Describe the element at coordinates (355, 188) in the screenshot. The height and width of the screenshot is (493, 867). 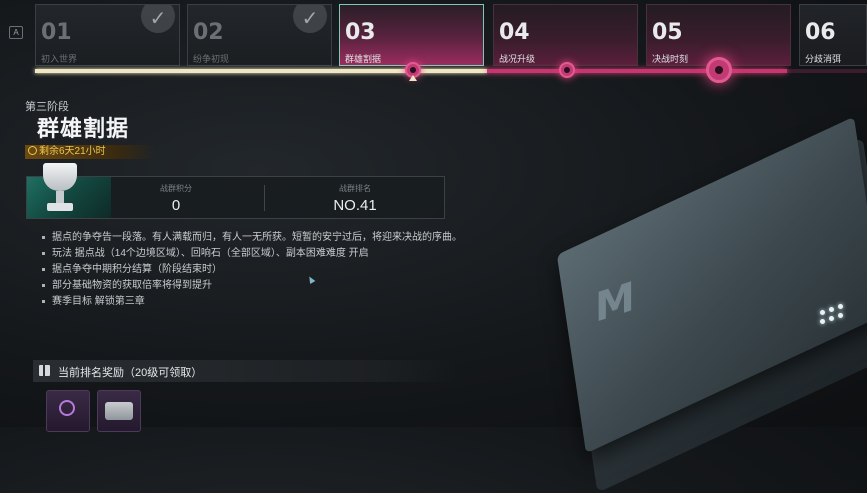
I see `rank-label: 战群排名` at that location.